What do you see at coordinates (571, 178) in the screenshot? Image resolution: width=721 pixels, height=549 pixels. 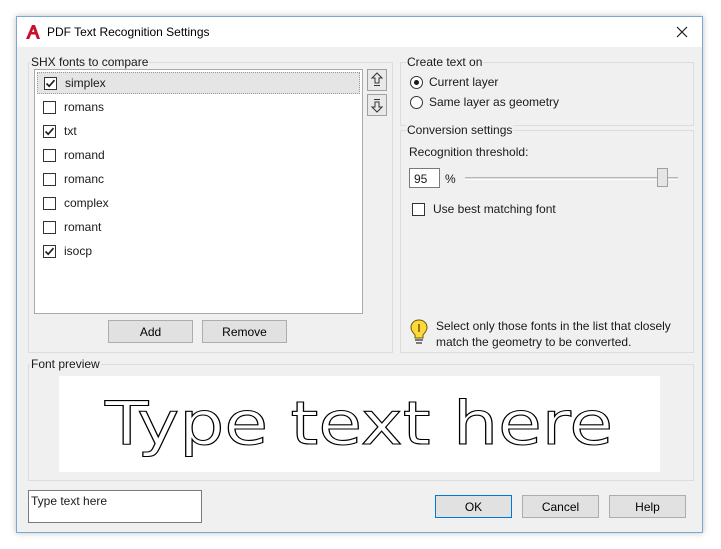 I see `threshold-slider-track` at bounding box center [571, 178].